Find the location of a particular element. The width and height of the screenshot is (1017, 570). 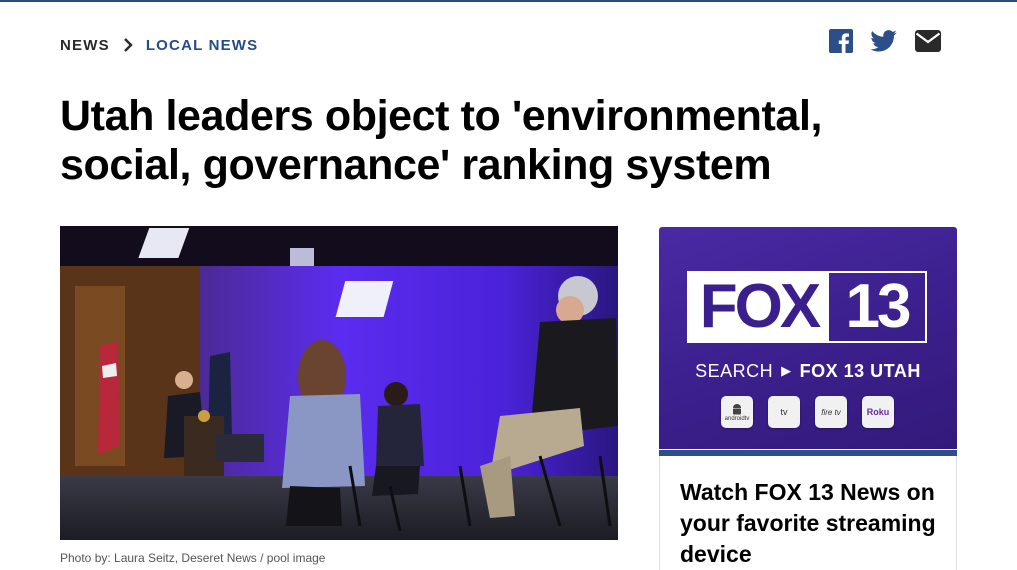

search-instruction: SEARCH ▶ FOX 13 UTAH is located at coordinates (808, 371).